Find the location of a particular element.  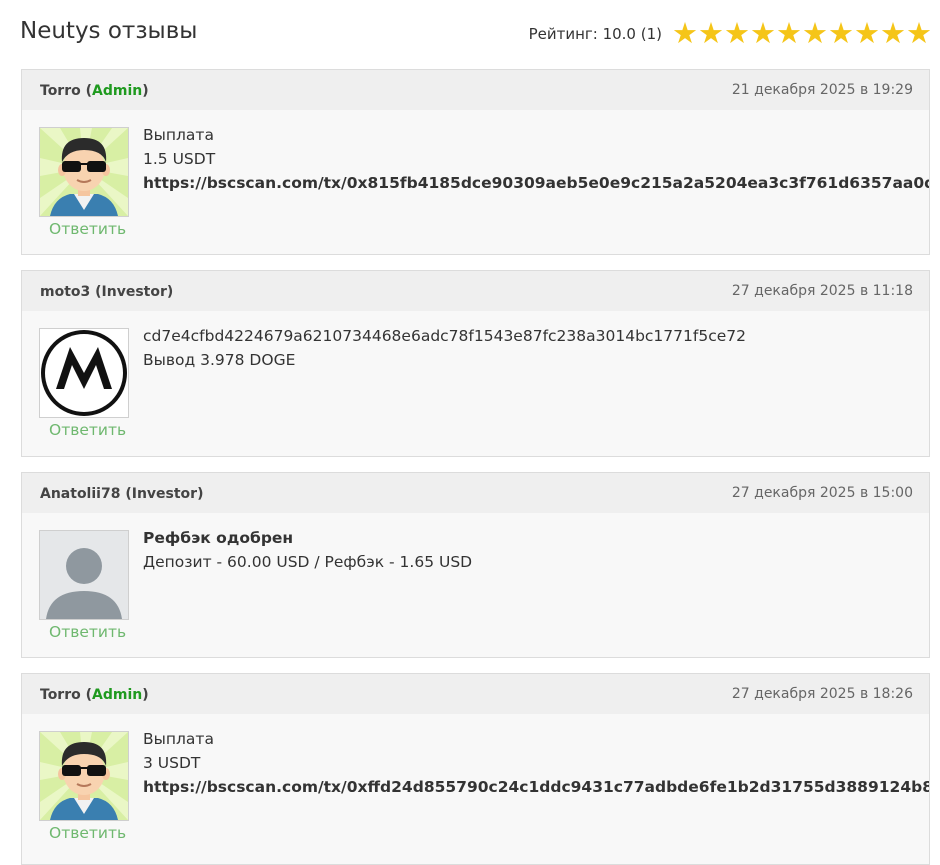

review-line: Рефбэк одобрен is located at coordinates (218, 538).